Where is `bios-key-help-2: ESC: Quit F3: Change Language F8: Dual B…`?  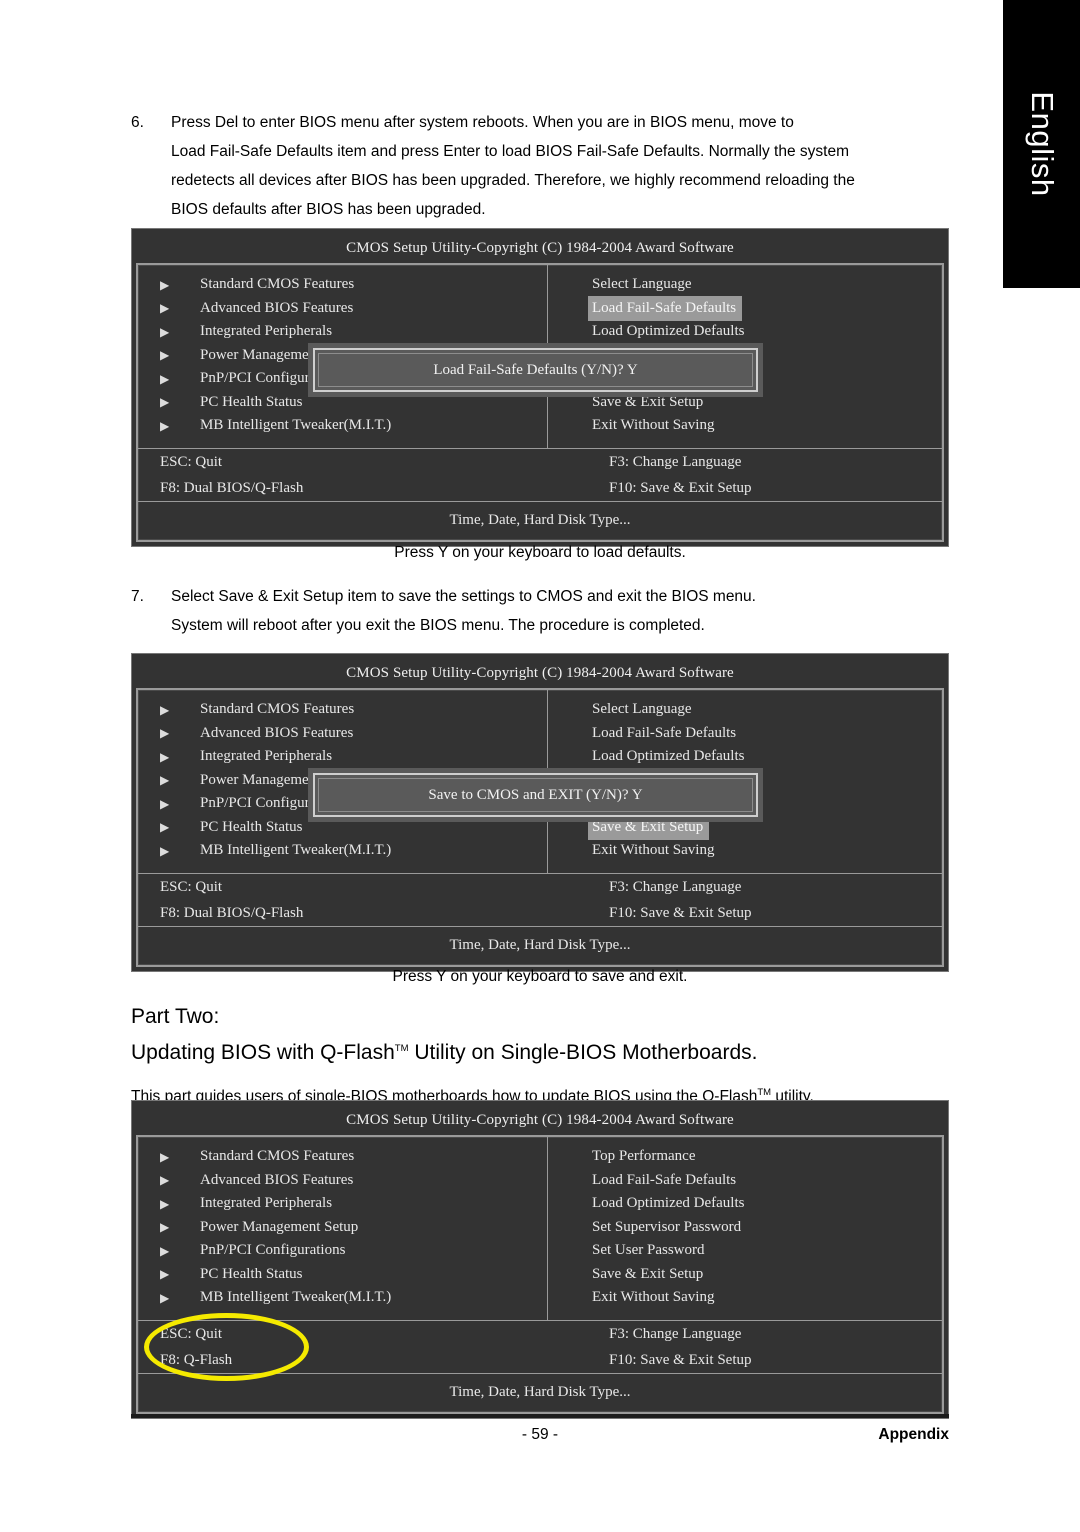 bios-key-help-2: ESC: Quit F3: Change Language F8: Dual B… is located at coordinates (540, 900).